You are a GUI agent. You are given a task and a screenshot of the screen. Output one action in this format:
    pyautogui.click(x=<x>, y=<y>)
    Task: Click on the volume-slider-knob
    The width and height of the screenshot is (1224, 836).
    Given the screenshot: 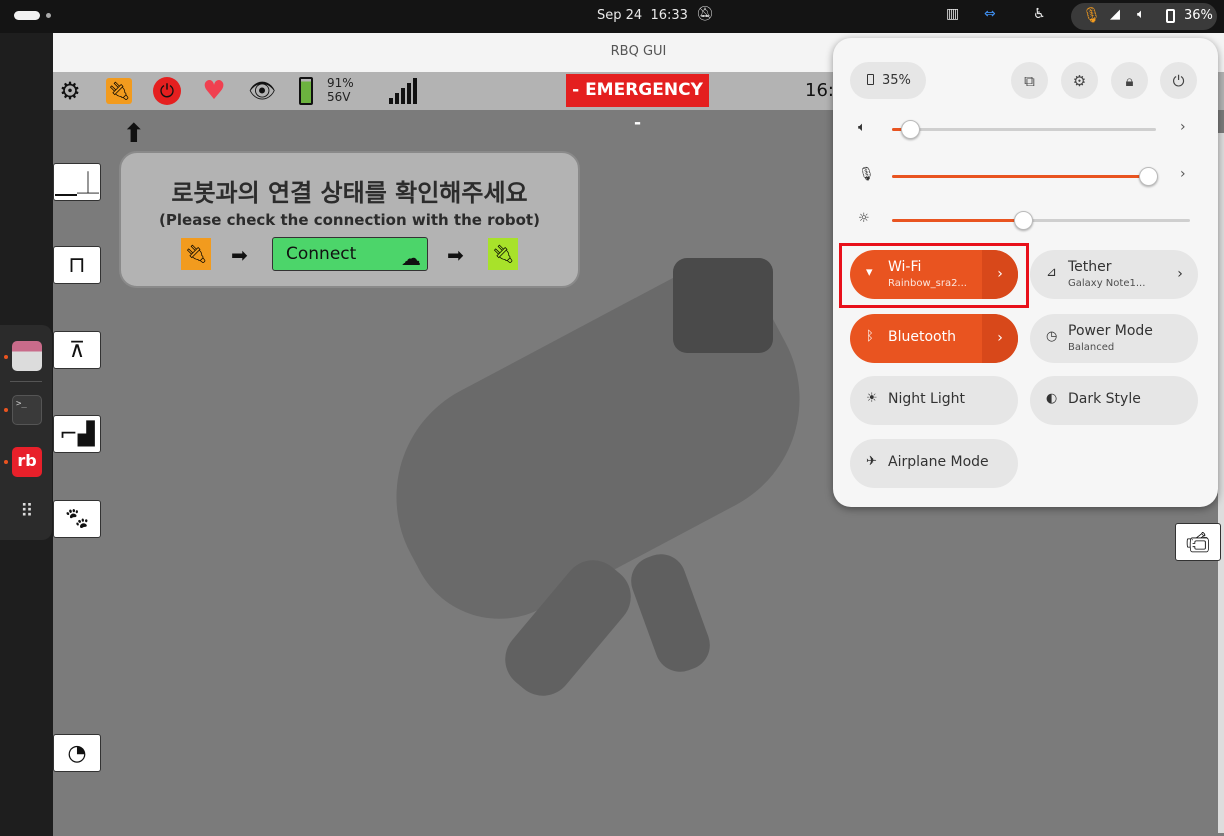 What is the action you would take?
    pyautogui.click(x=910, y=129)
    